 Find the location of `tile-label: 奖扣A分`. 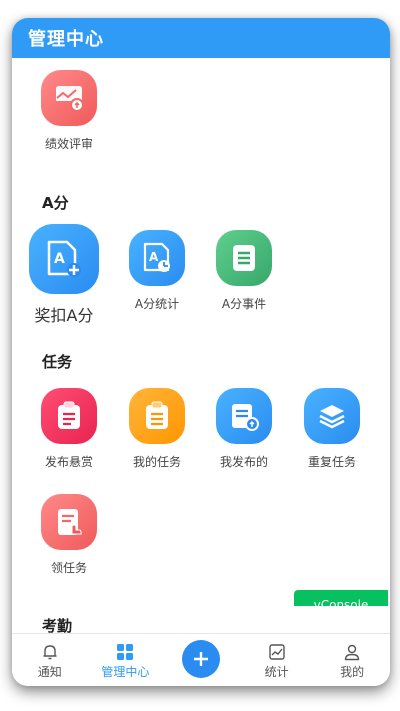

tile-label: 奖扣A分 is located at coordinates (64, 315).